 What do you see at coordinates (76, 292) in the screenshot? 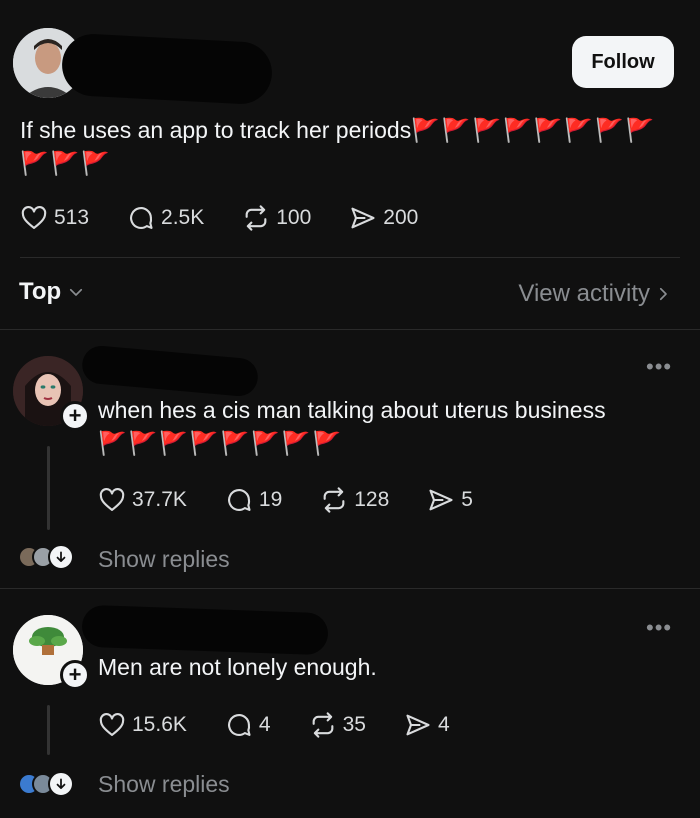
I see `chevron-down-icon` at bounding box center [76, 292].